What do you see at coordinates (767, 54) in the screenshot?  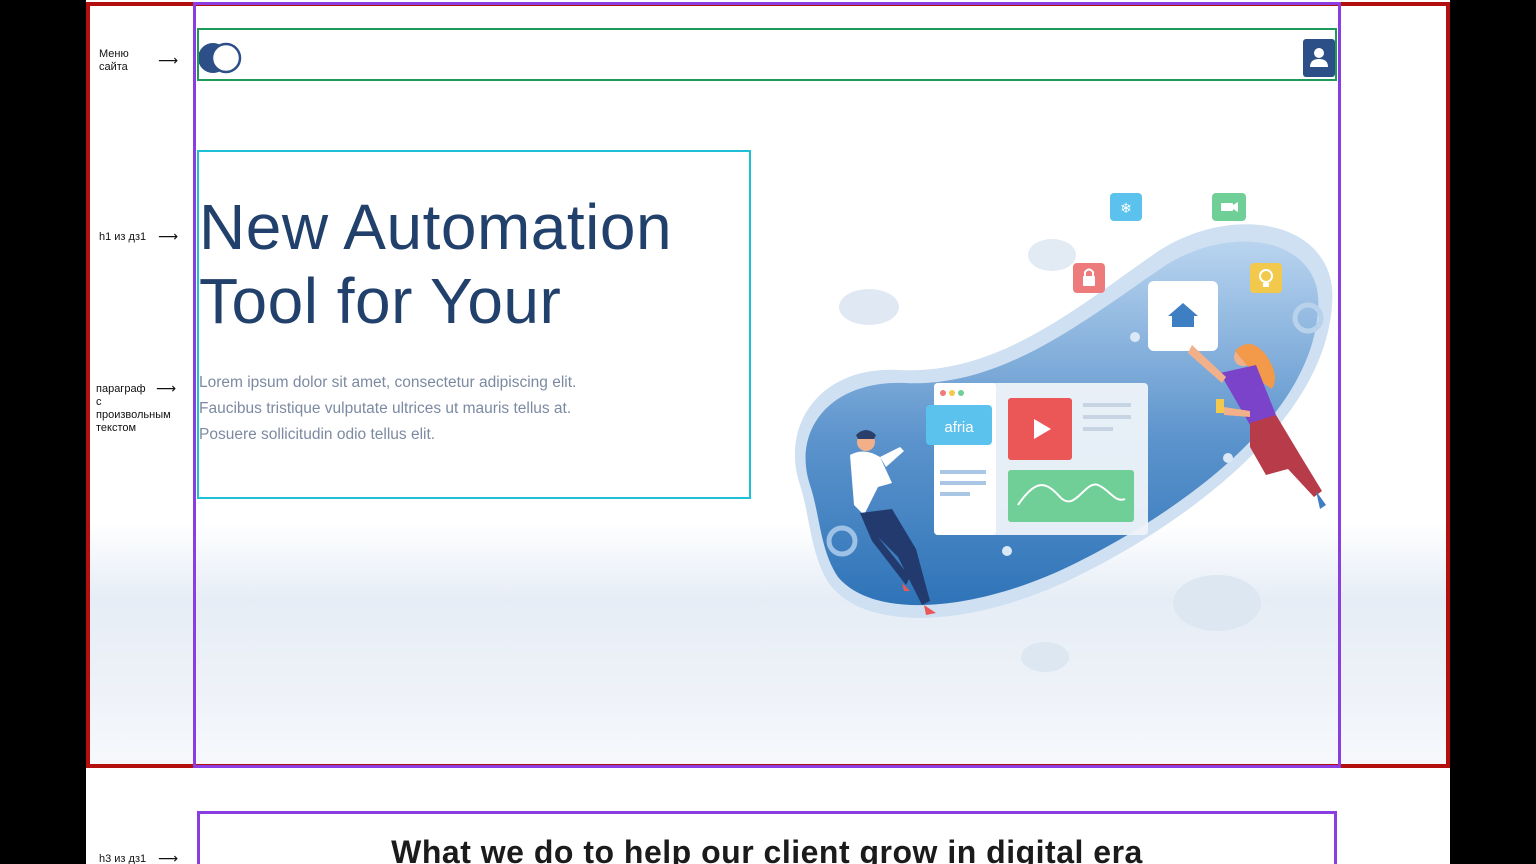 I see `header-menu-outline` at bounding box center [767, 54].